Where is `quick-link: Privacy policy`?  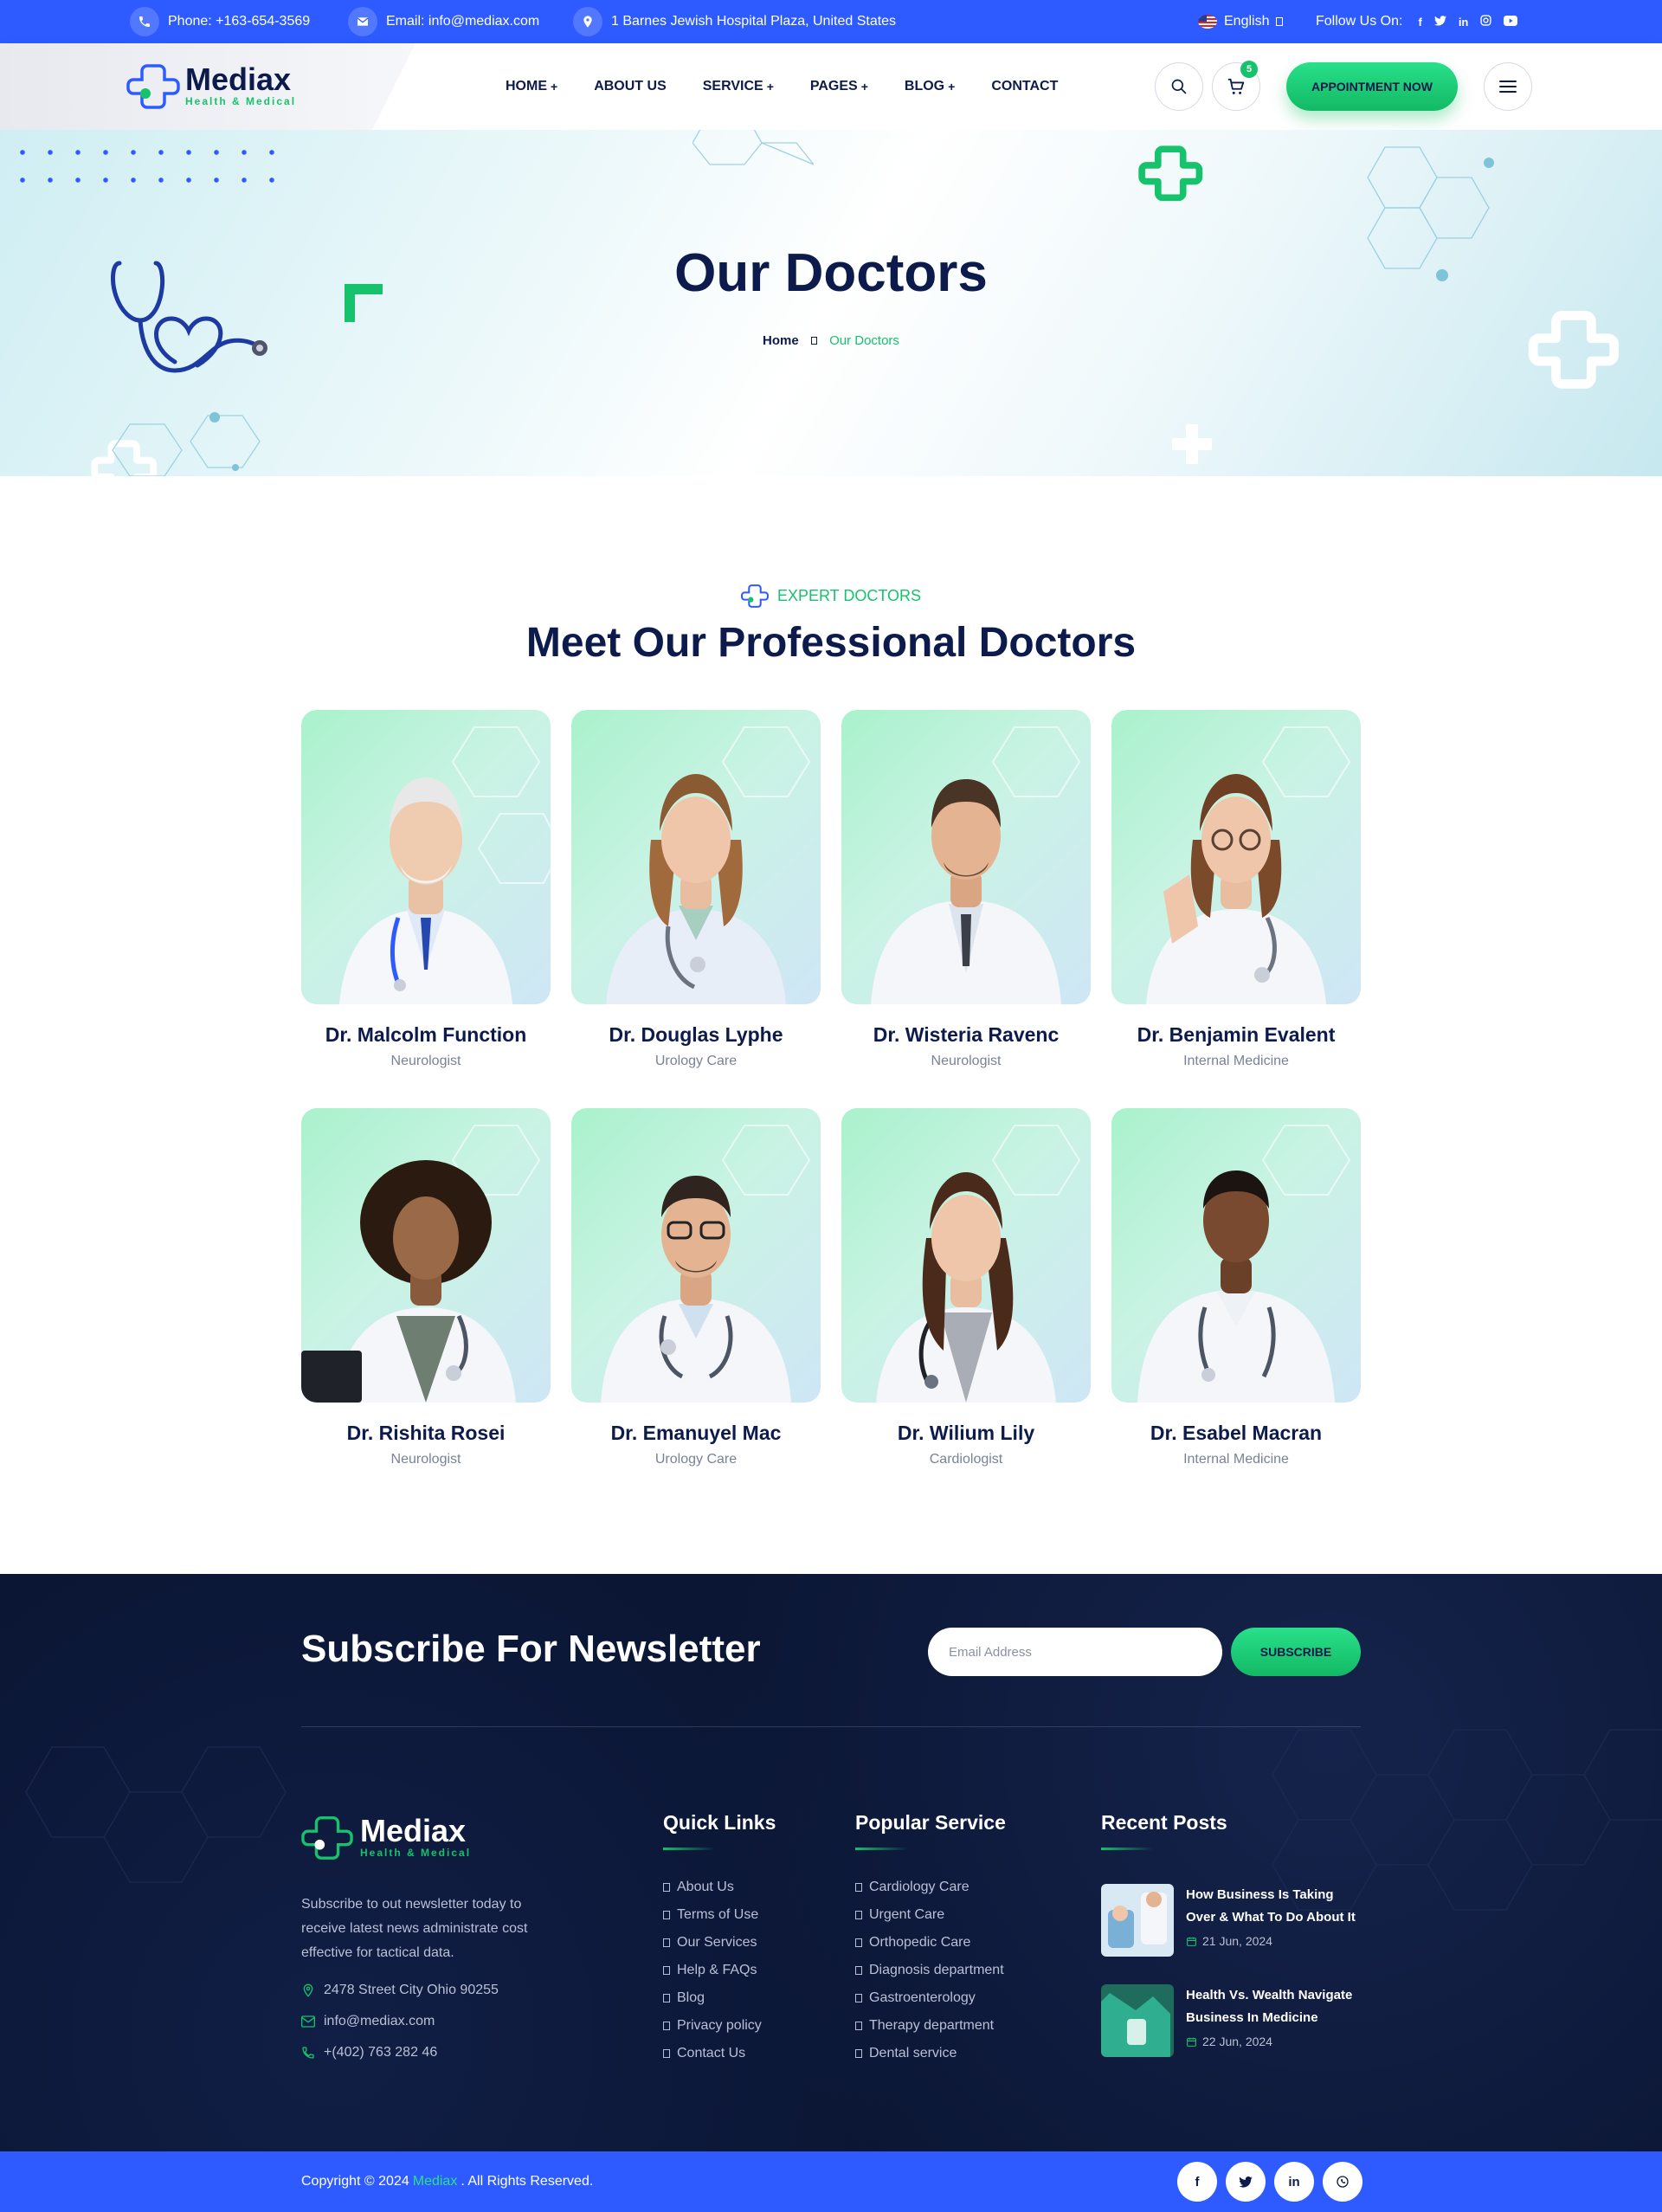
quick-link: Privacy policy is located at coordinates (712, 2026).